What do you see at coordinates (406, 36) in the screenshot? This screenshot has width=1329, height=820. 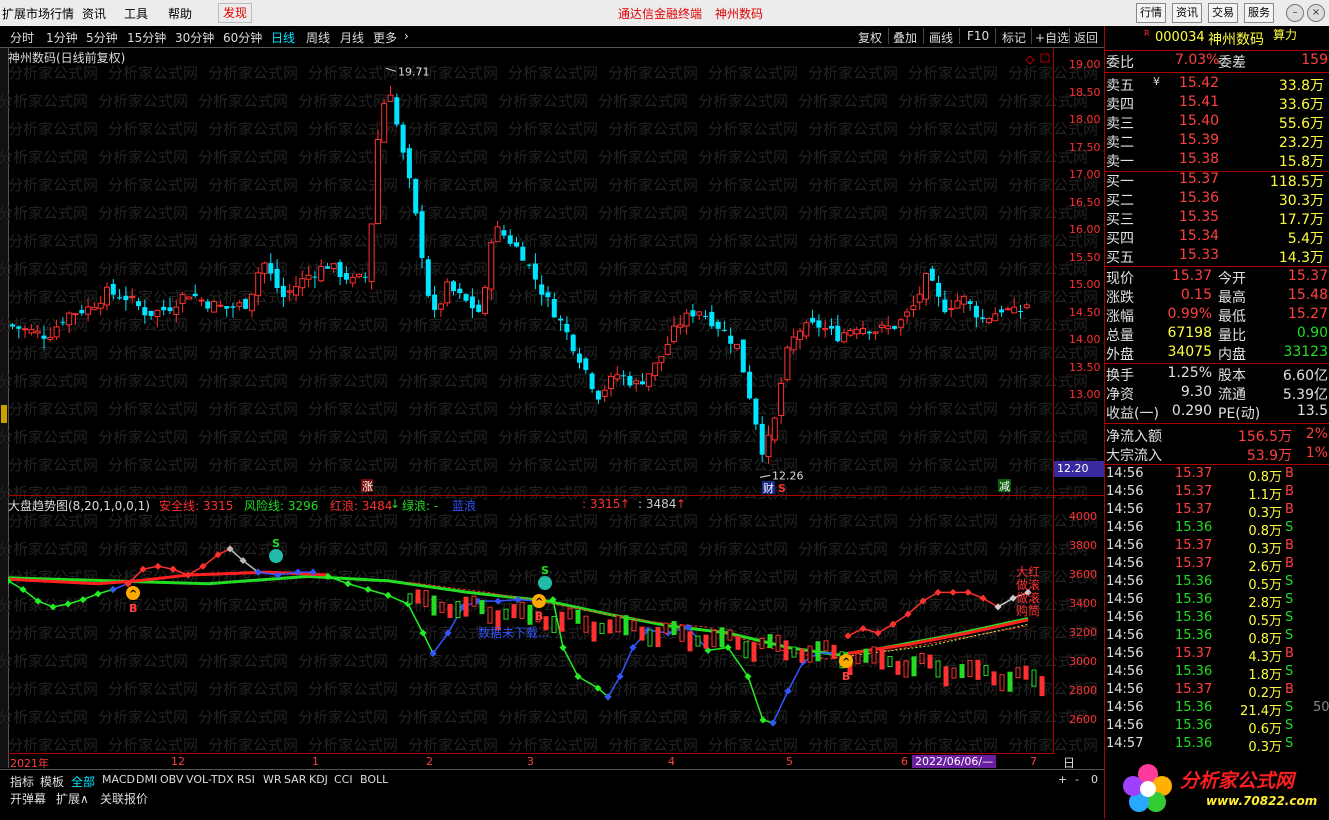 I see `chevron-right-icon: ›` at bounding box center [406, 36].